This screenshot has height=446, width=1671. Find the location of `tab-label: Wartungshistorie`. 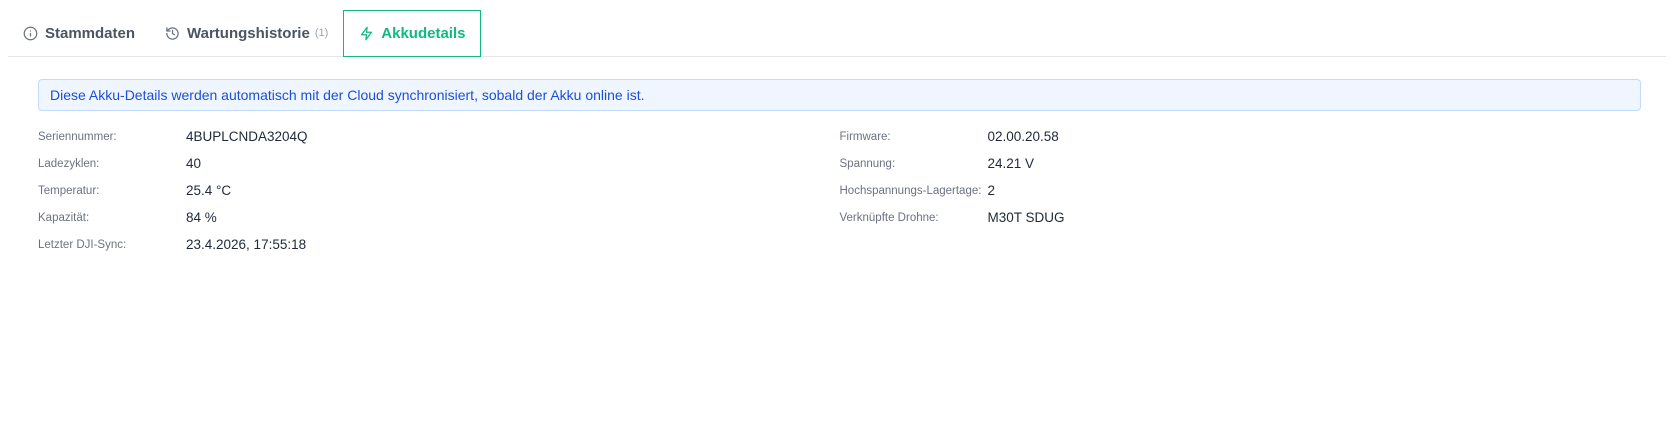

tab-label: Wartungshistorie is located at coordinates (248, 33).